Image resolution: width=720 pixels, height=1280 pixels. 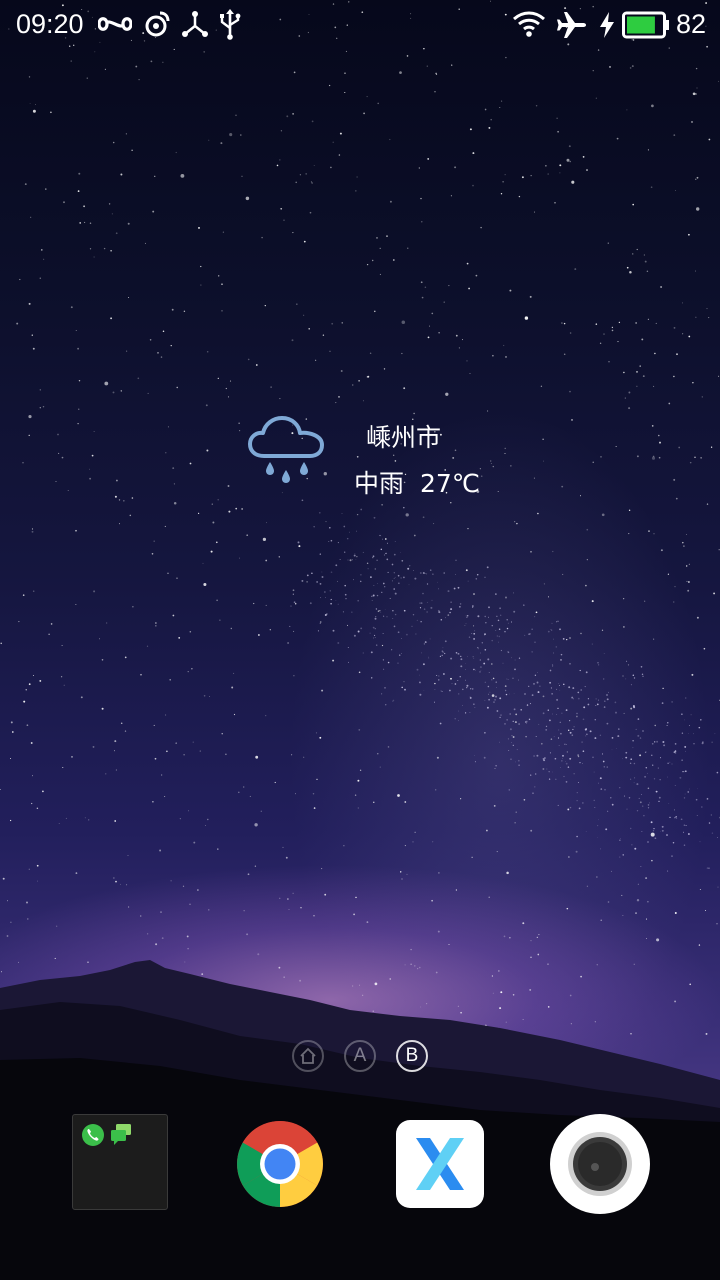 I want to click on share-nodes-icon, so click(x=195, y=24).